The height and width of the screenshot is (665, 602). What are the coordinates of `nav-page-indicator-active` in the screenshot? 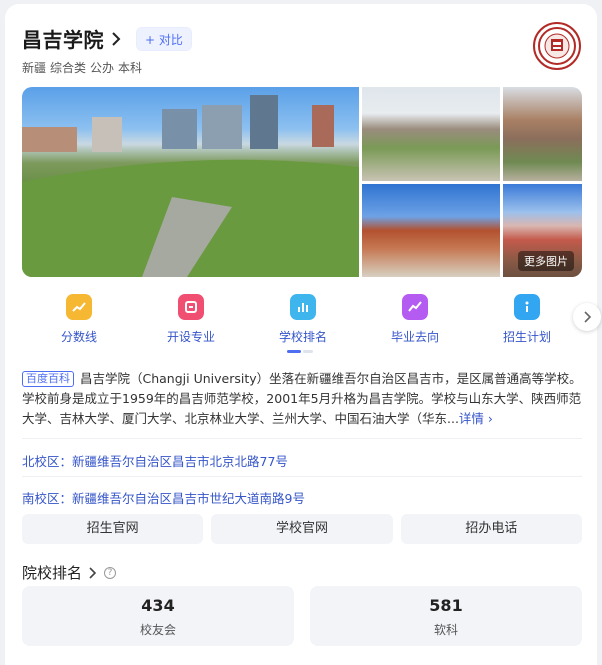 It's located at (294, 351).